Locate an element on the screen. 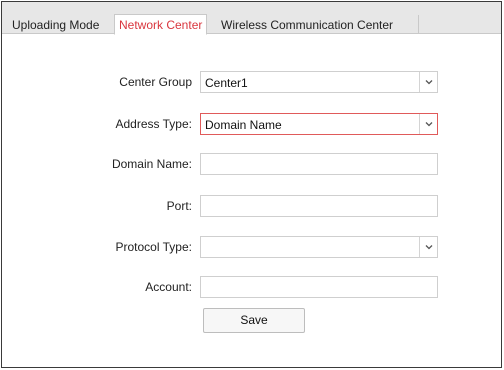 This screenshot has height=370, width=504. domain-name-input is located at coordinates (319, 164).